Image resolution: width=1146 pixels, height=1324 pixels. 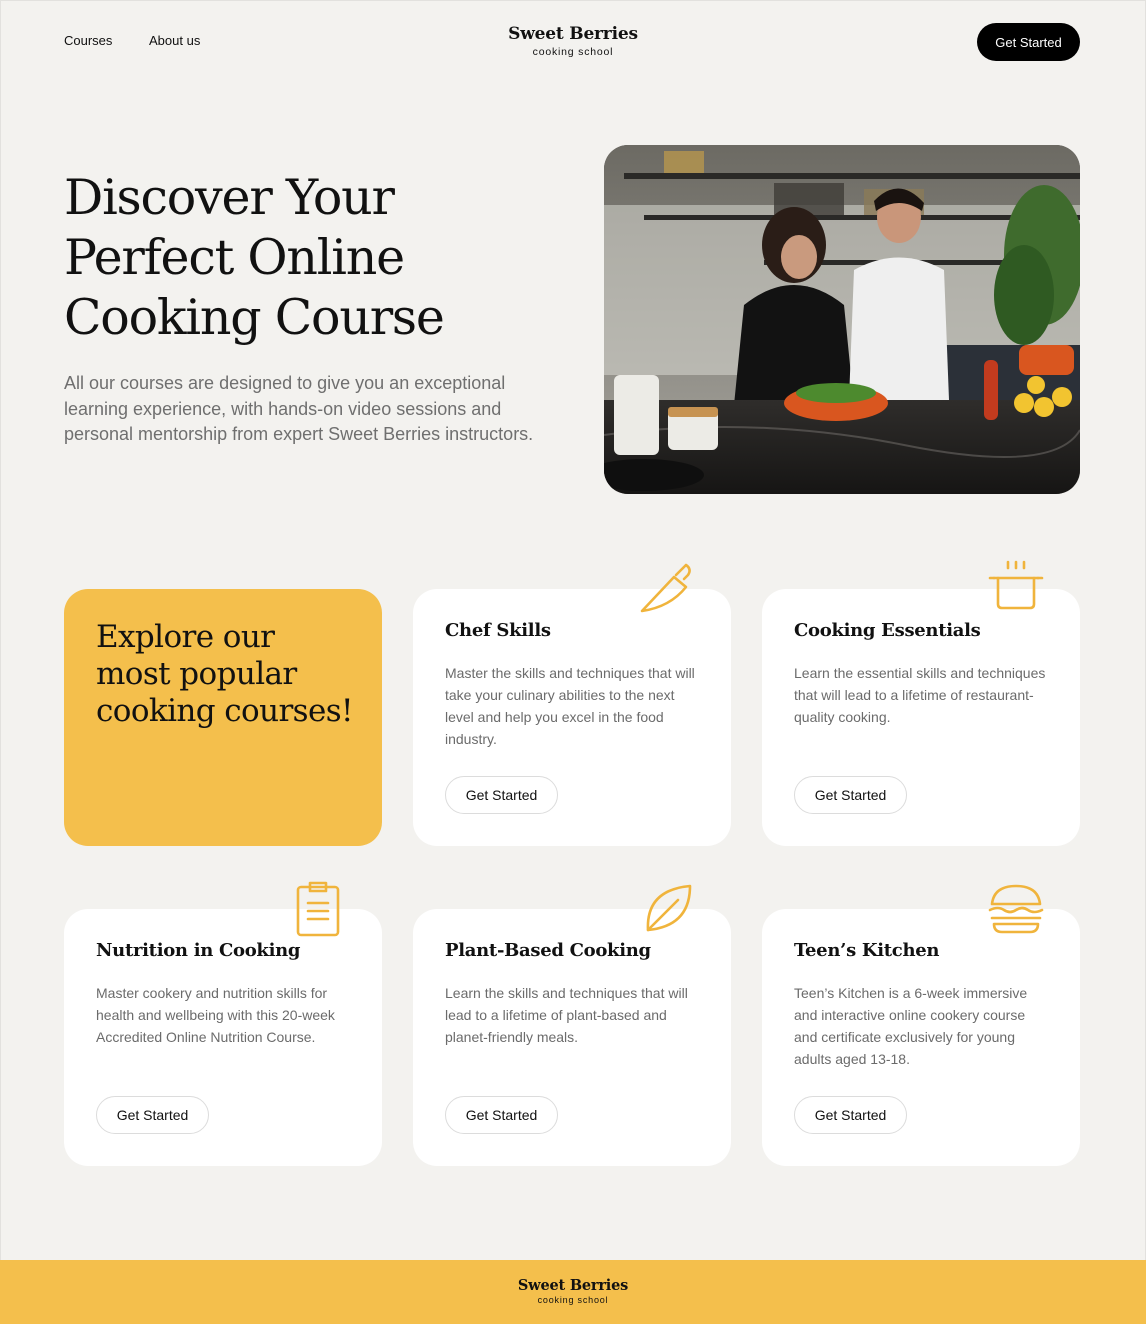 I want to click on kitchen-photo-illustration, so click(x=842, y=319).